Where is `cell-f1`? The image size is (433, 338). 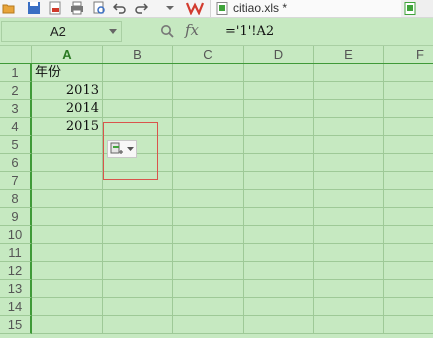 cell-f1 is located at coordinates (408, 73).